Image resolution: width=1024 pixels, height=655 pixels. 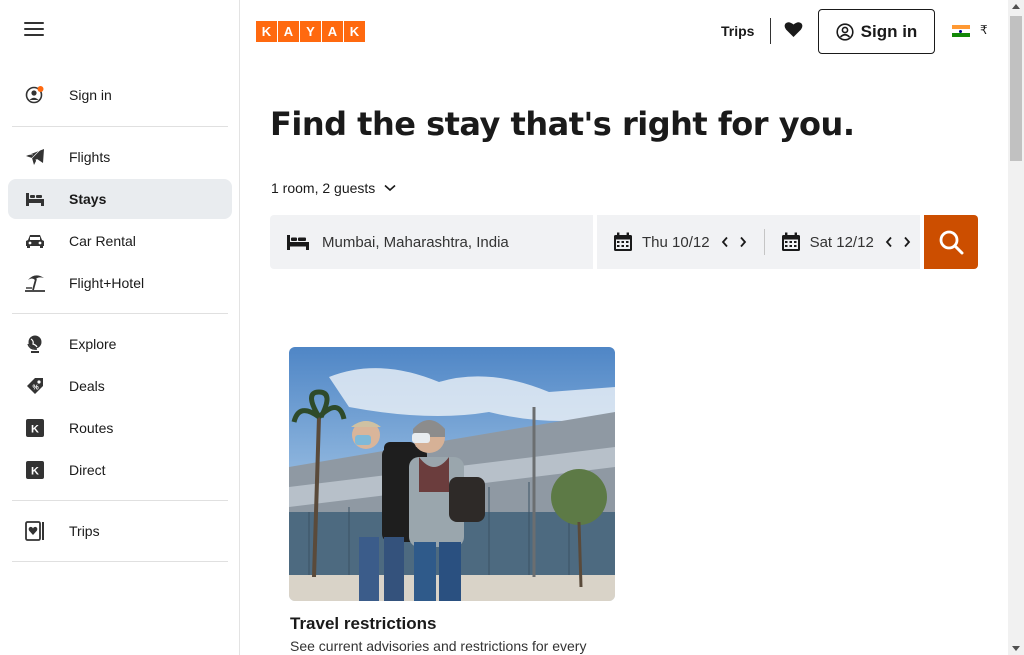 I want to click on tag-icon: %, so click(x=35, y=386).